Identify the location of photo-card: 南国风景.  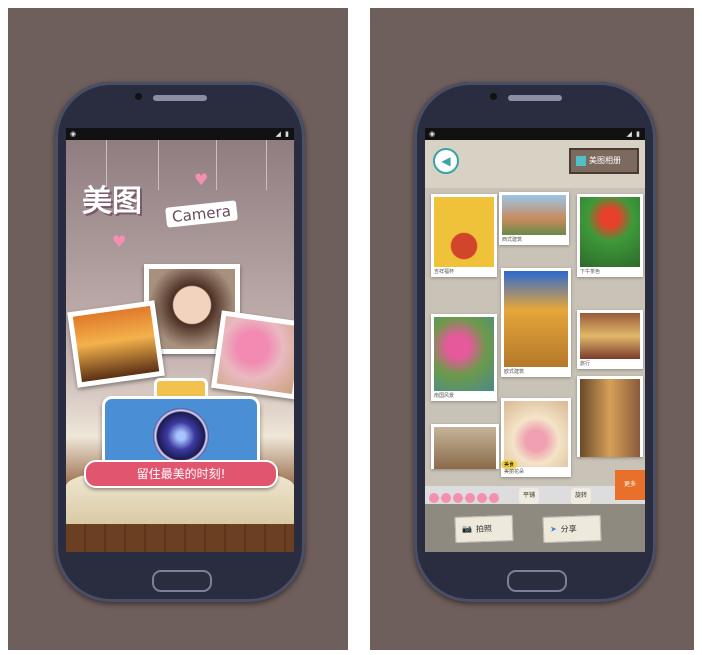
(464, 357).